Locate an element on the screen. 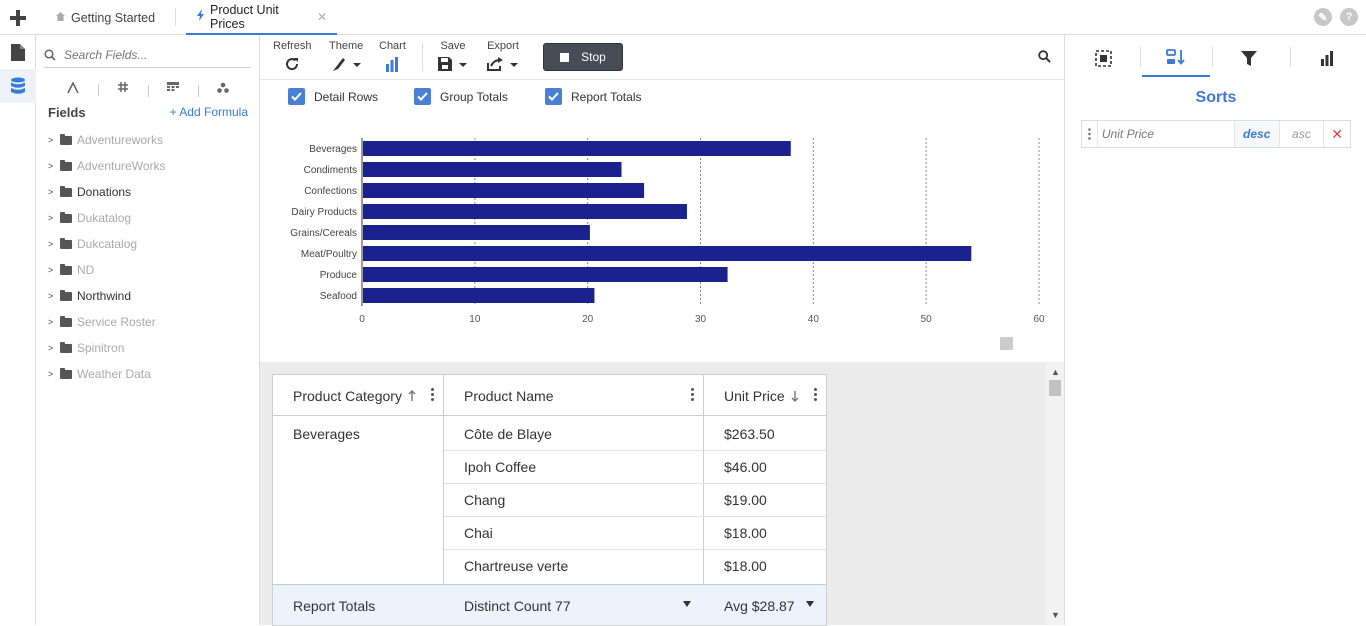 This screenshot has width=1366, height=626. add-formula-link: + Add Formula is located at coordinates (209, 112).